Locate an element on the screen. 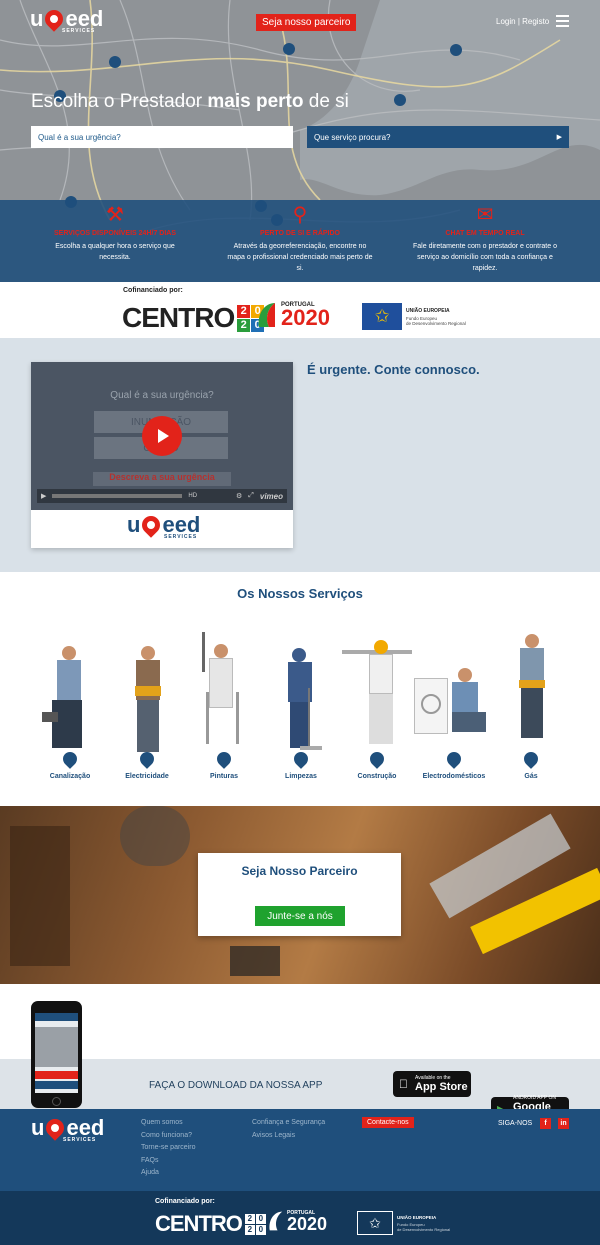 The image size is (600, 1245). feature-3-title: CHAT EM TEMPO REAL is located at coordinates (485, 233).